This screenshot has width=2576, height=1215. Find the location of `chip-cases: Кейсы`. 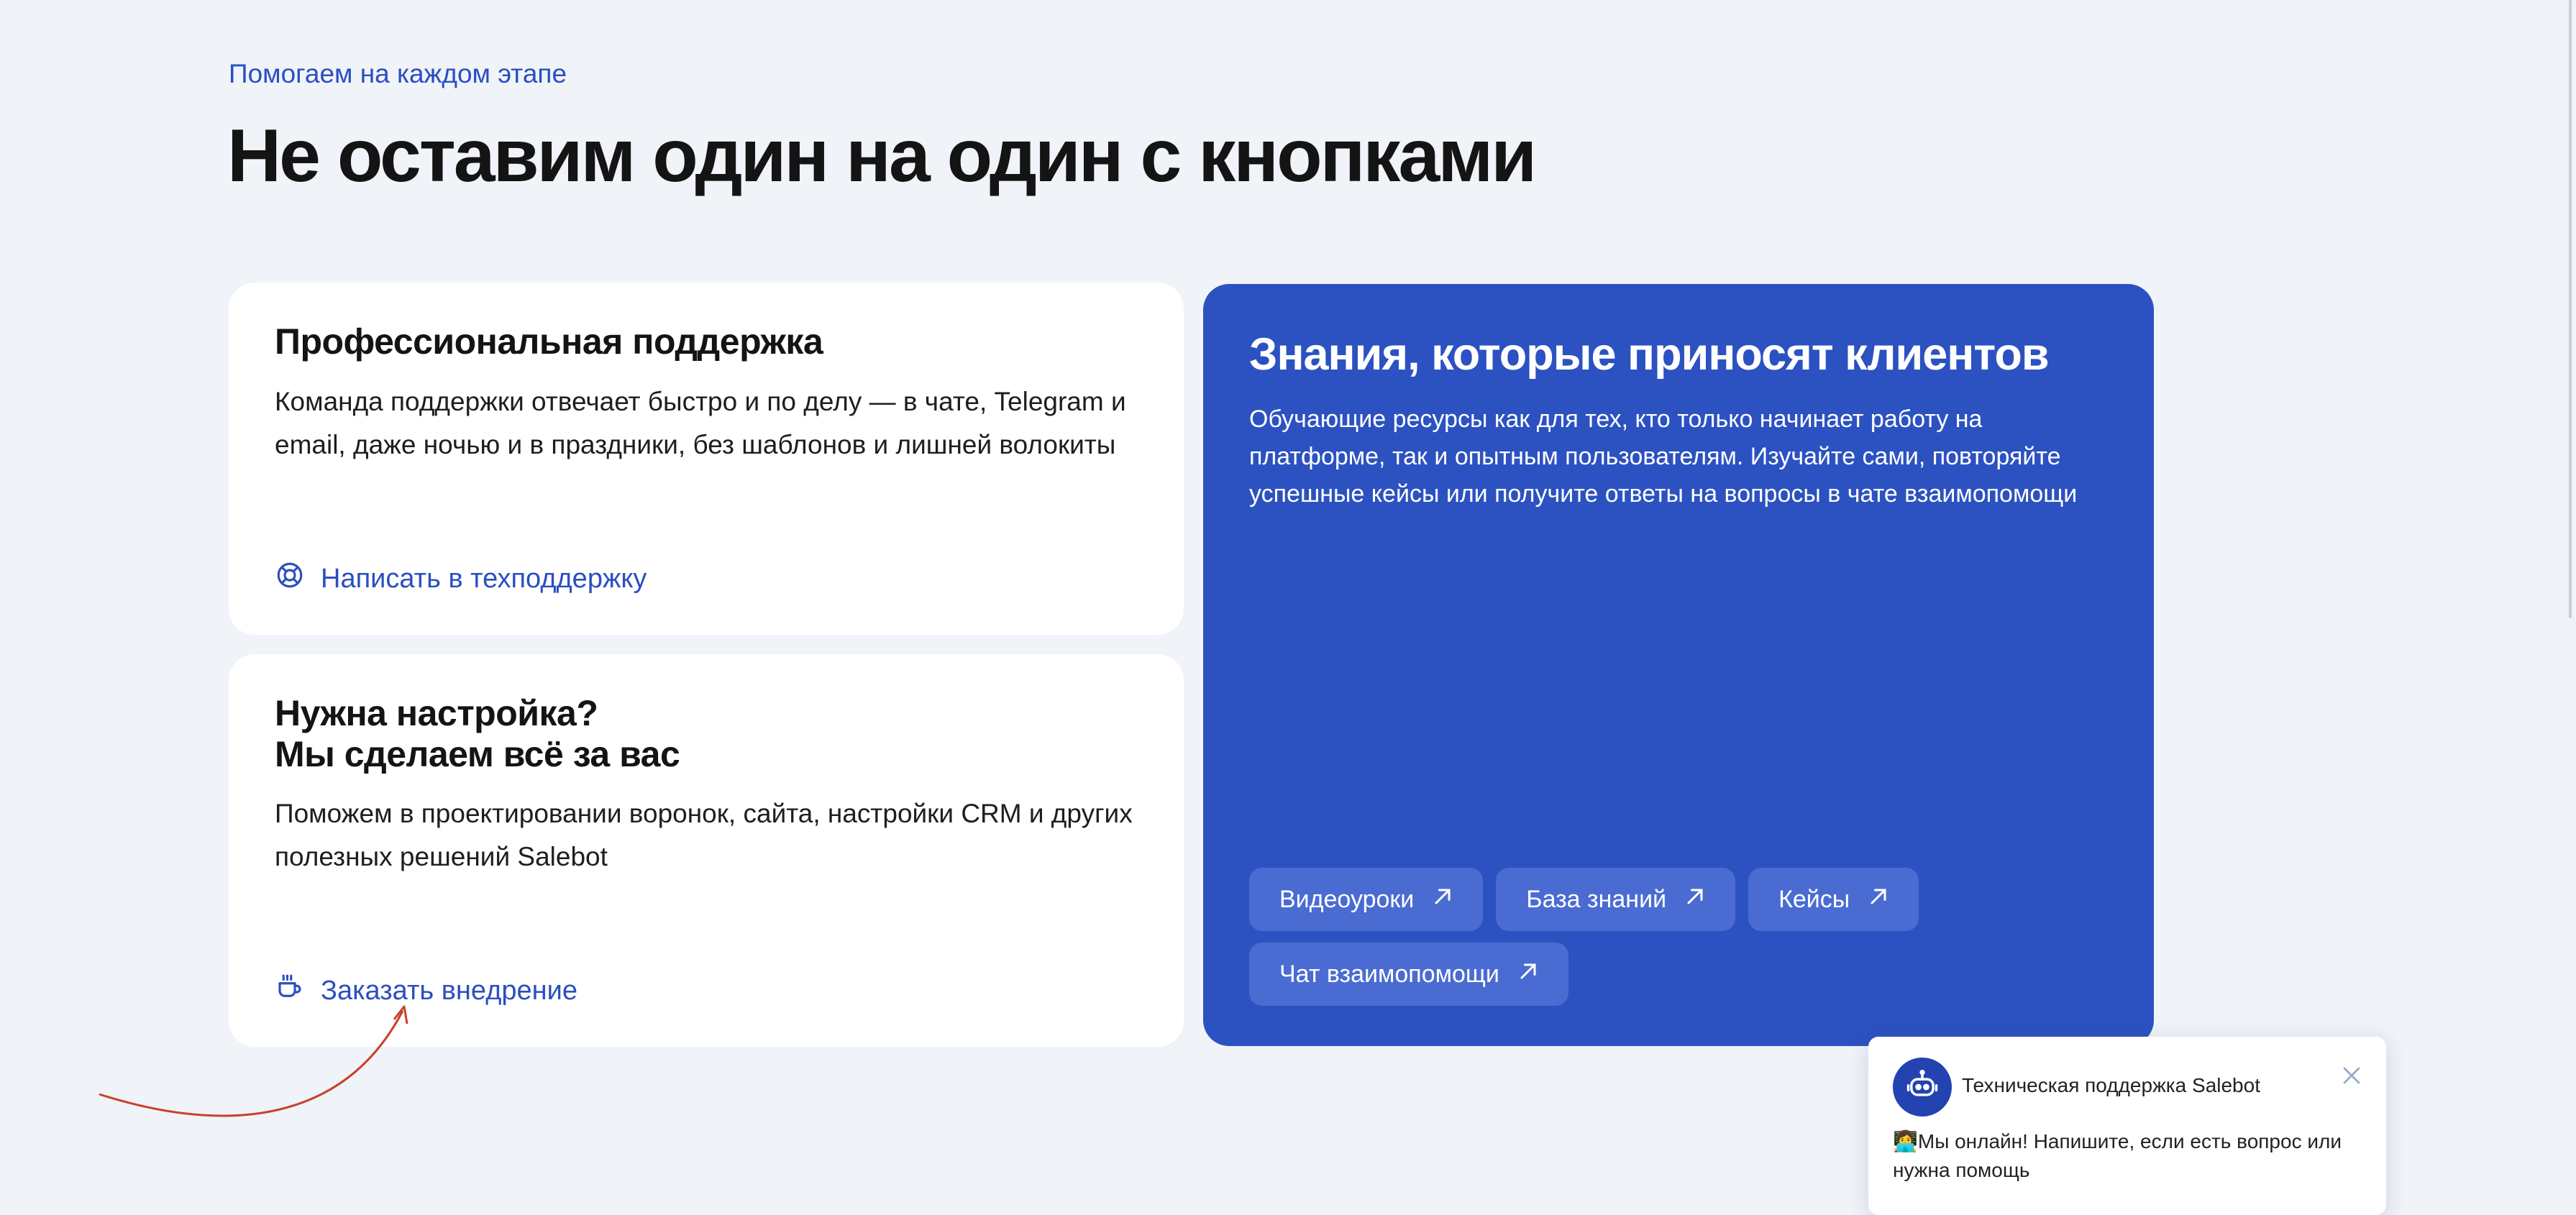

chip-cases: Кейсы is located at coordinates (1833, 900).